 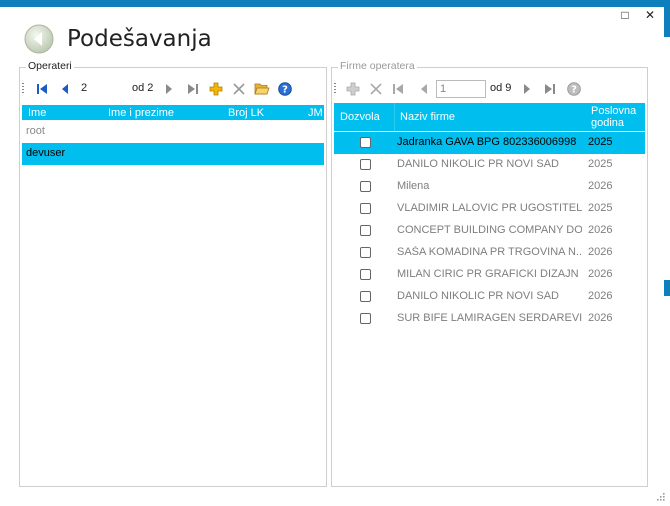 I want to click on firme-toolbar: od 9 ?, so click(x=489, y=89).